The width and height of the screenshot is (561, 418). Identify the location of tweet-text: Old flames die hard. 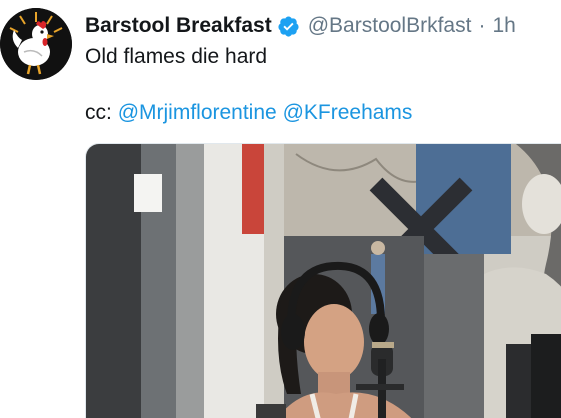
(176, 56).